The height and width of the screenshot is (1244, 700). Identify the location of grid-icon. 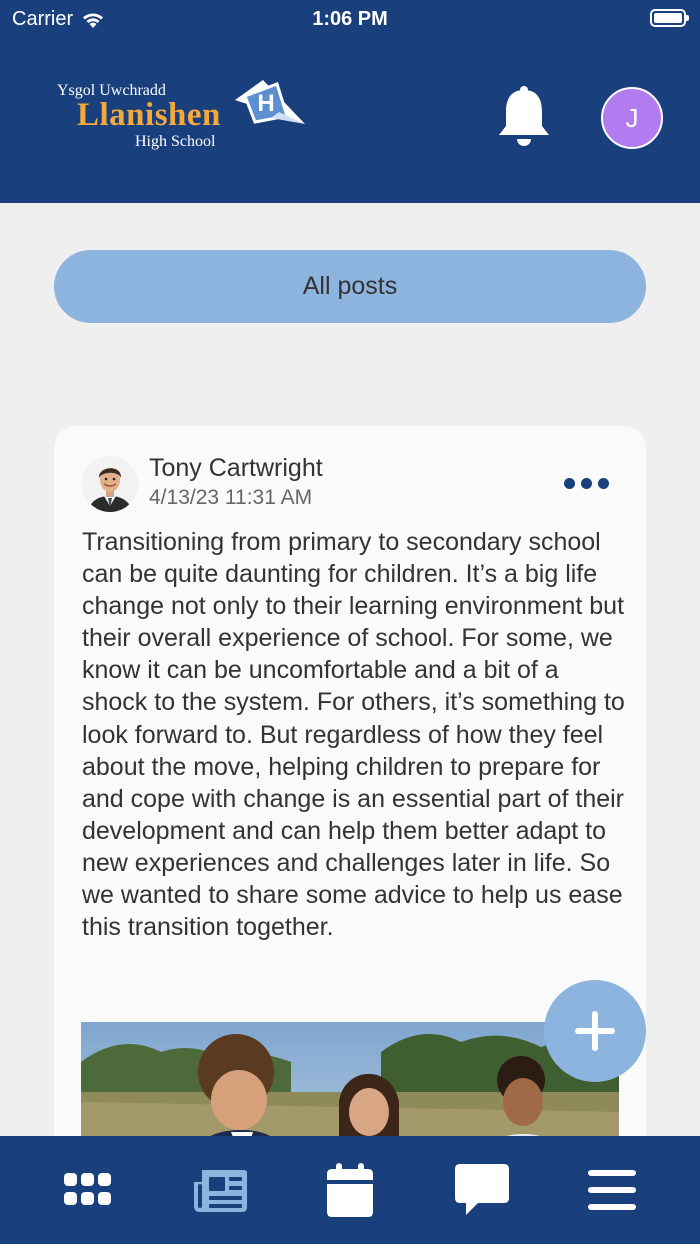
(87, 1189).